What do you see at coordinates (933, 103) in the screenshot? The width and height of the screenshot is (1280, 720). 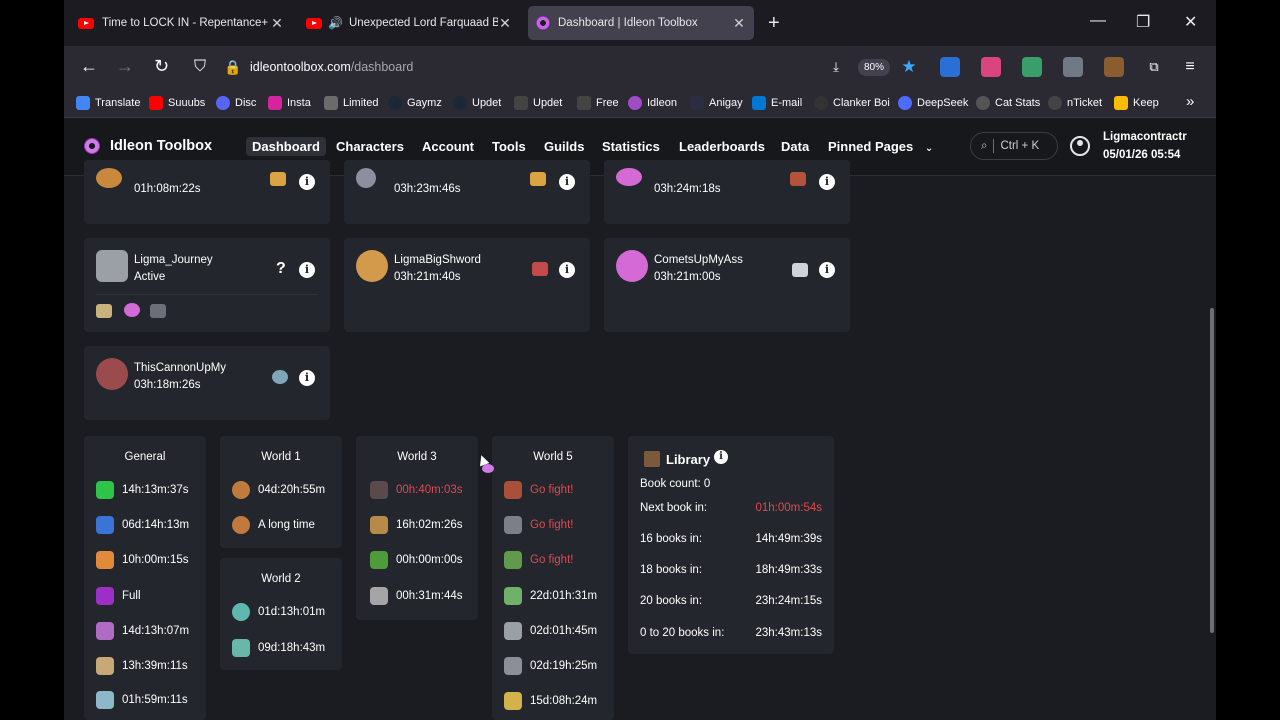 I see `bookmark-deepseek: DeepSeek` at bounding box center [933, 103].